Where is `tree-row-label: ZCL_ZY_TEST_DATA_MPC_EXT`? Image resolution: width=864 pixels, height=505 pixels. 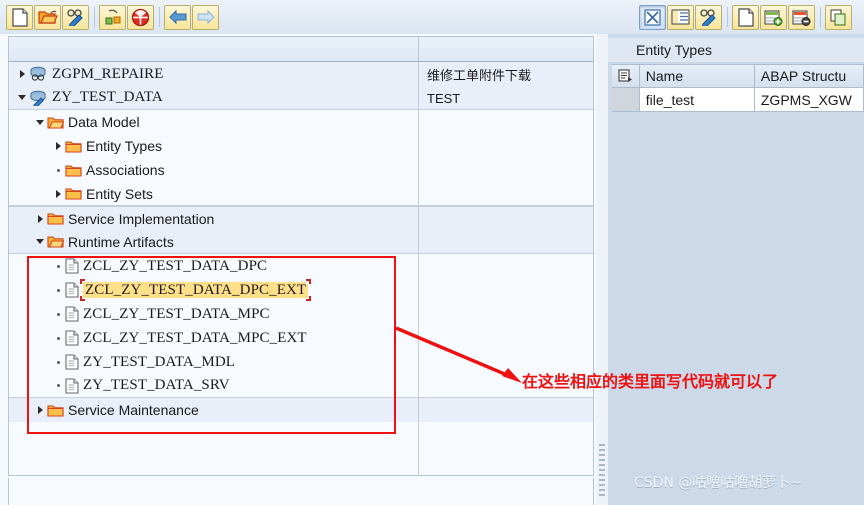
tree-row-label: ZCL_ZY_TEST_DATA_MPC_EXT is located at coordinates (195, 337).